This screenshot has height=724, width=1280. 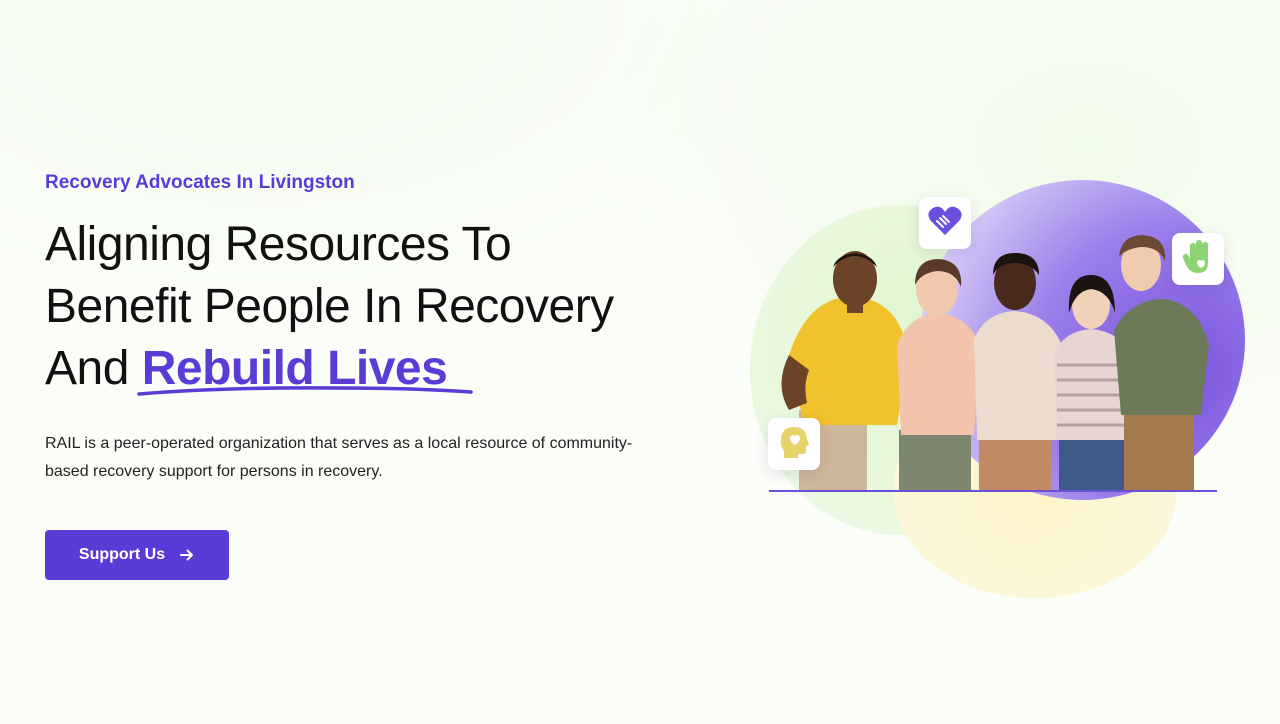 What do you see at coordinates (993, 491) in the screenshot?
I see `photo-baseline` at bounding box center [993, 491].